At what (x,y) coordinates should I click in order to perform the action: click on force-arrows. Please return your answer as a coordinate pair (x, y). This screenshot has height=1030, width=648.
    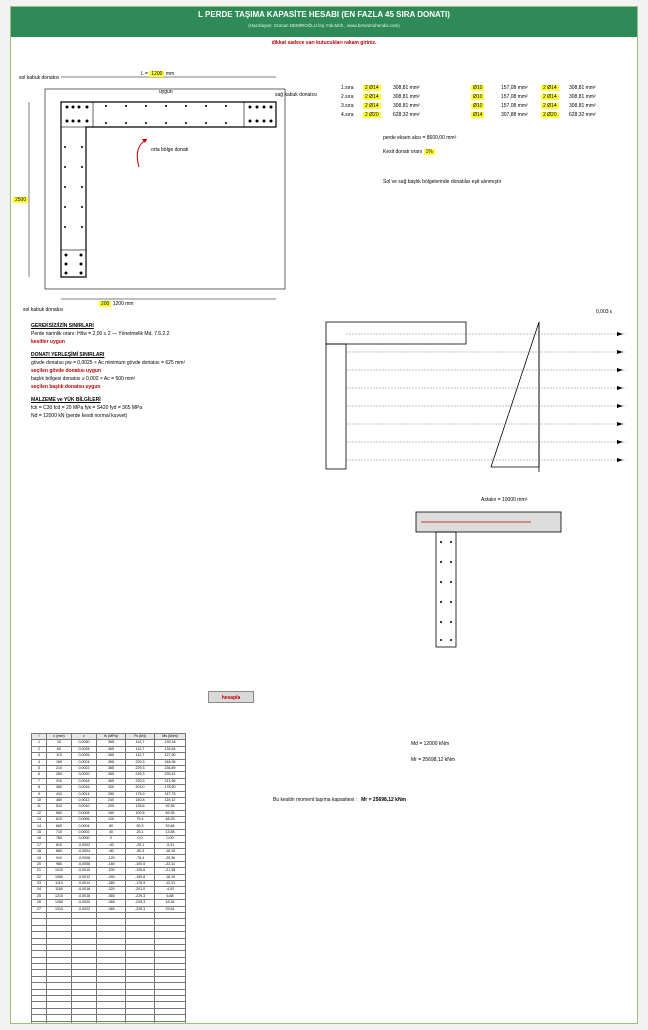
    Looking at the image, I should click on (620, 397).